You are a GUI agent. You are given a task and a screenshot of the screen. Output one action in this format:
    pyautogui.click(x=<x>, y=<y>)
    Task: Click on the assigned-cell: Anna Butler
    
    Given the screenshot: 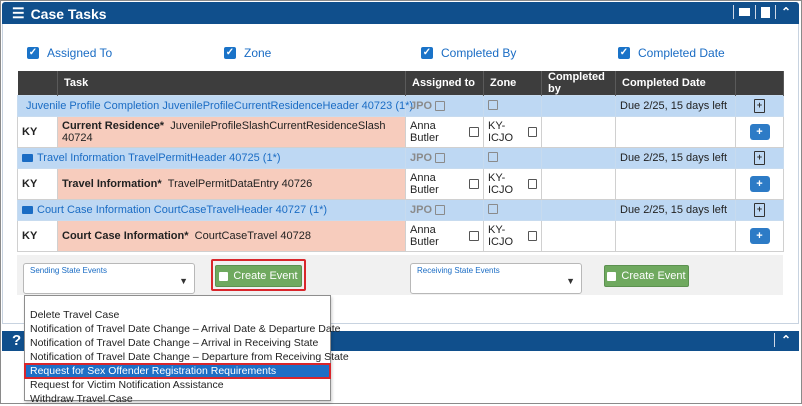 What is the action you would take?
    pyautogui.click(x=444, y=132)
    